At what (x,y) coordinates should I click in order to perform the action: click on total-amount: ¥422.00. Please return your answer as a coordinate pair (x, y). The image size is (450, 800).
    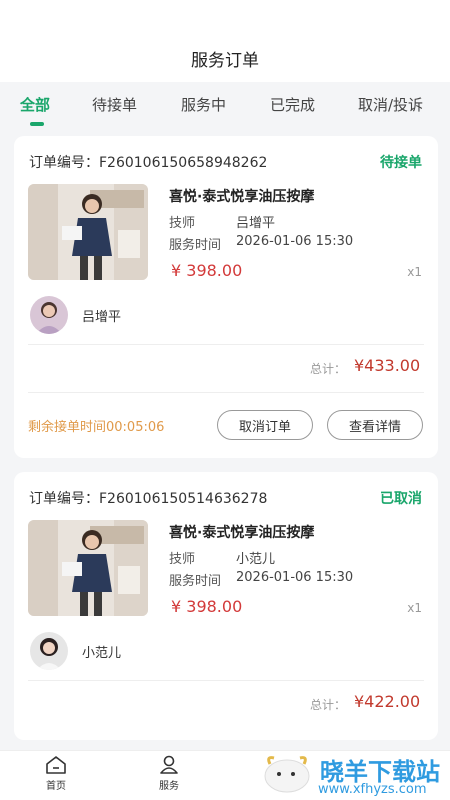
    Looking at the image, I should click on (387, 701).